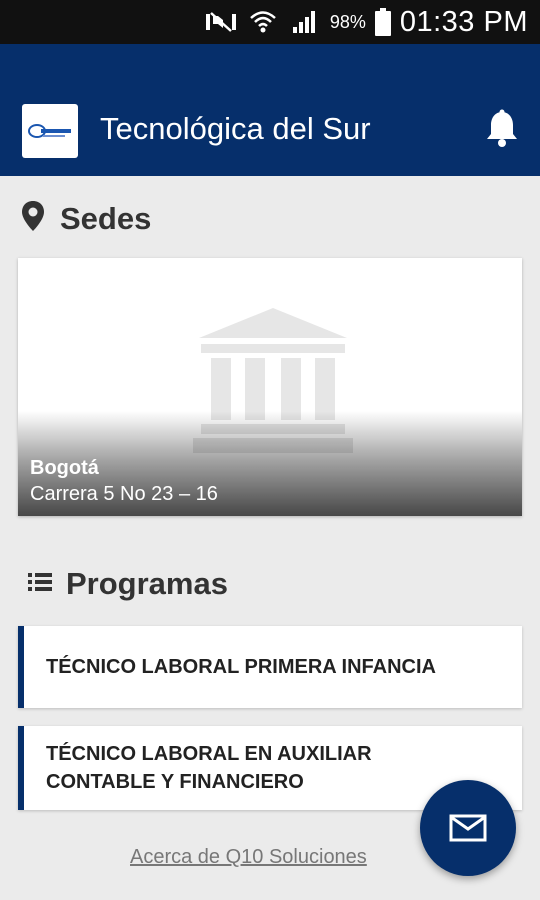  Describe the element at coordinates (248, 857) in the screenshot. I see `about-link: Acerca de Q10 Soluciones` at that location.